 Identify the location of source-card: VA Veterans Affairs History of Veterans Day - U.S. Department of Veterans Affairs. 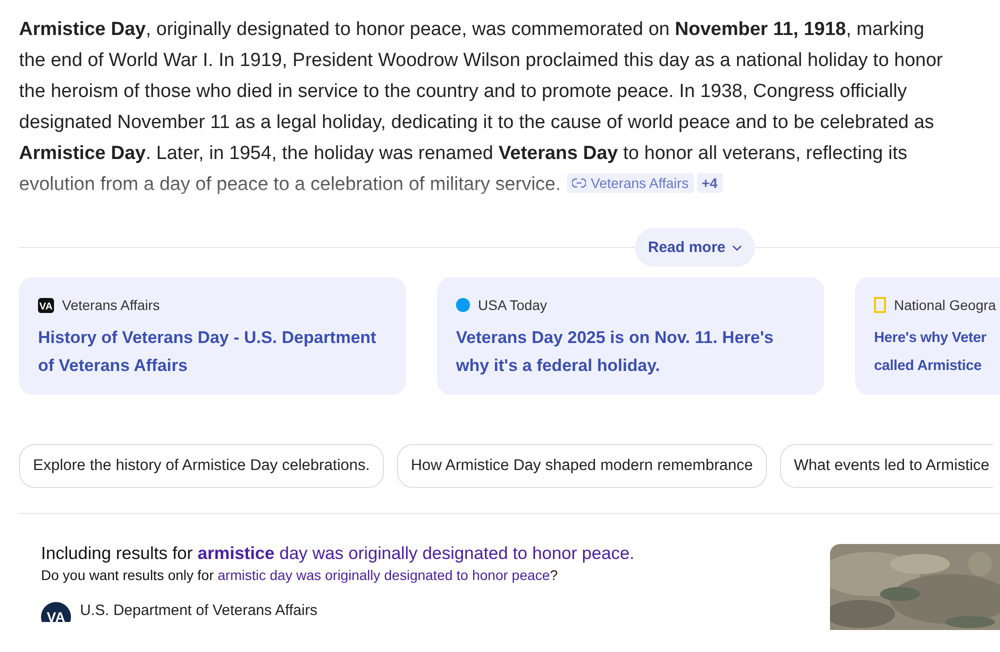
(212, 336).